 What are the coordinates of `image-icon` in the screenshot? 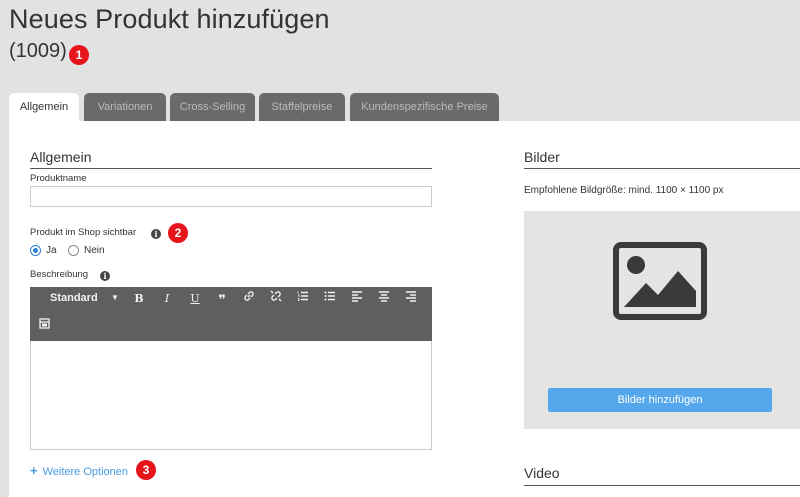 It's located at (44, 326).